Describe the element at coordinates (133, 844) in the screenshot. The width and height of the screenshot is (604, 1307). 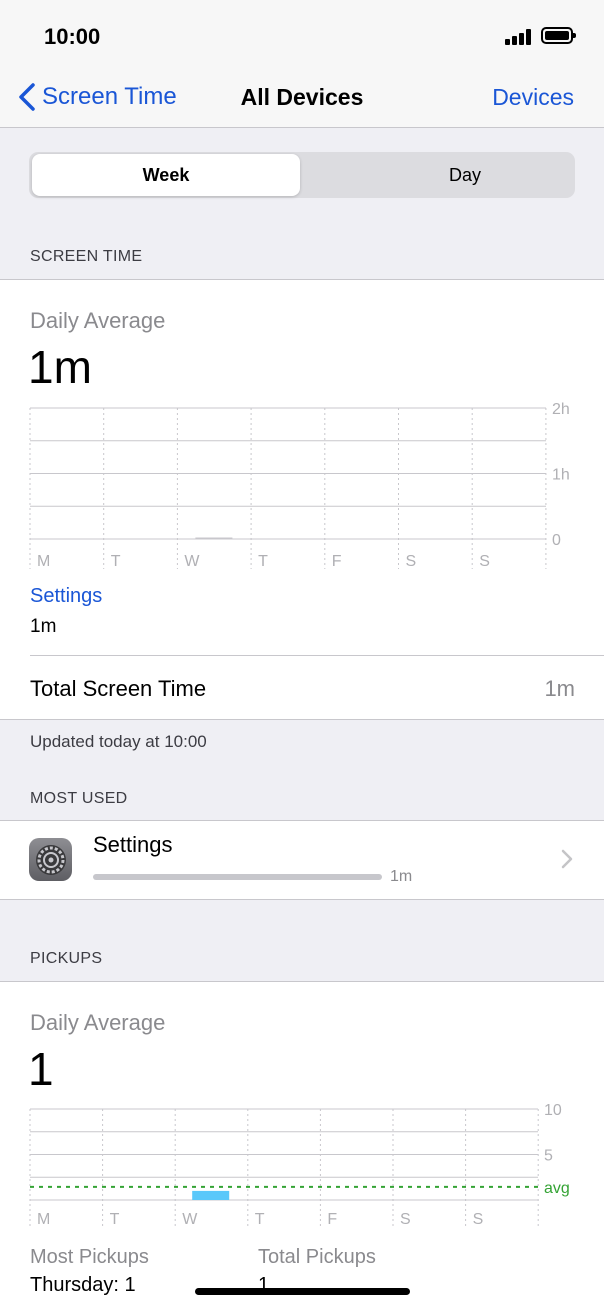
I see `most-used-app-name: Settings` at that location.